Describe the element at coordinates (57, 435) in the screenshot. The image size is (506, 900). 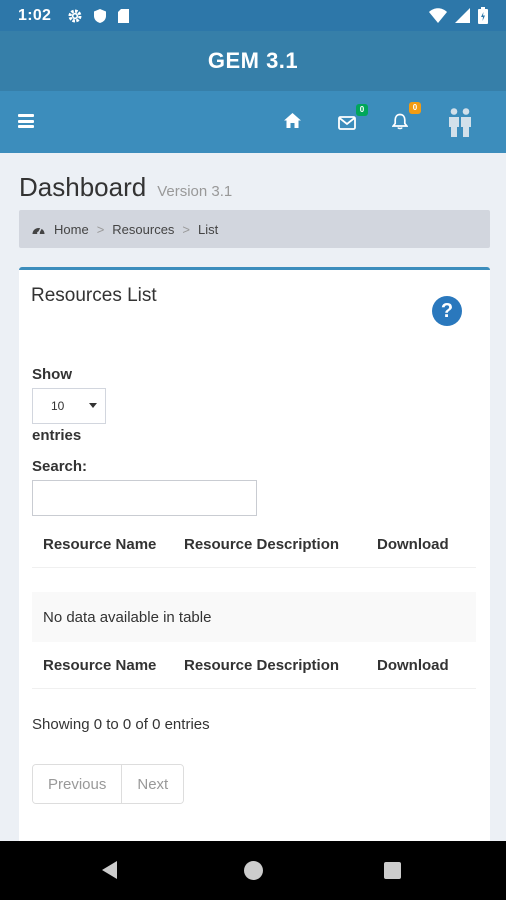
I see `entries-label: entries` at that location.